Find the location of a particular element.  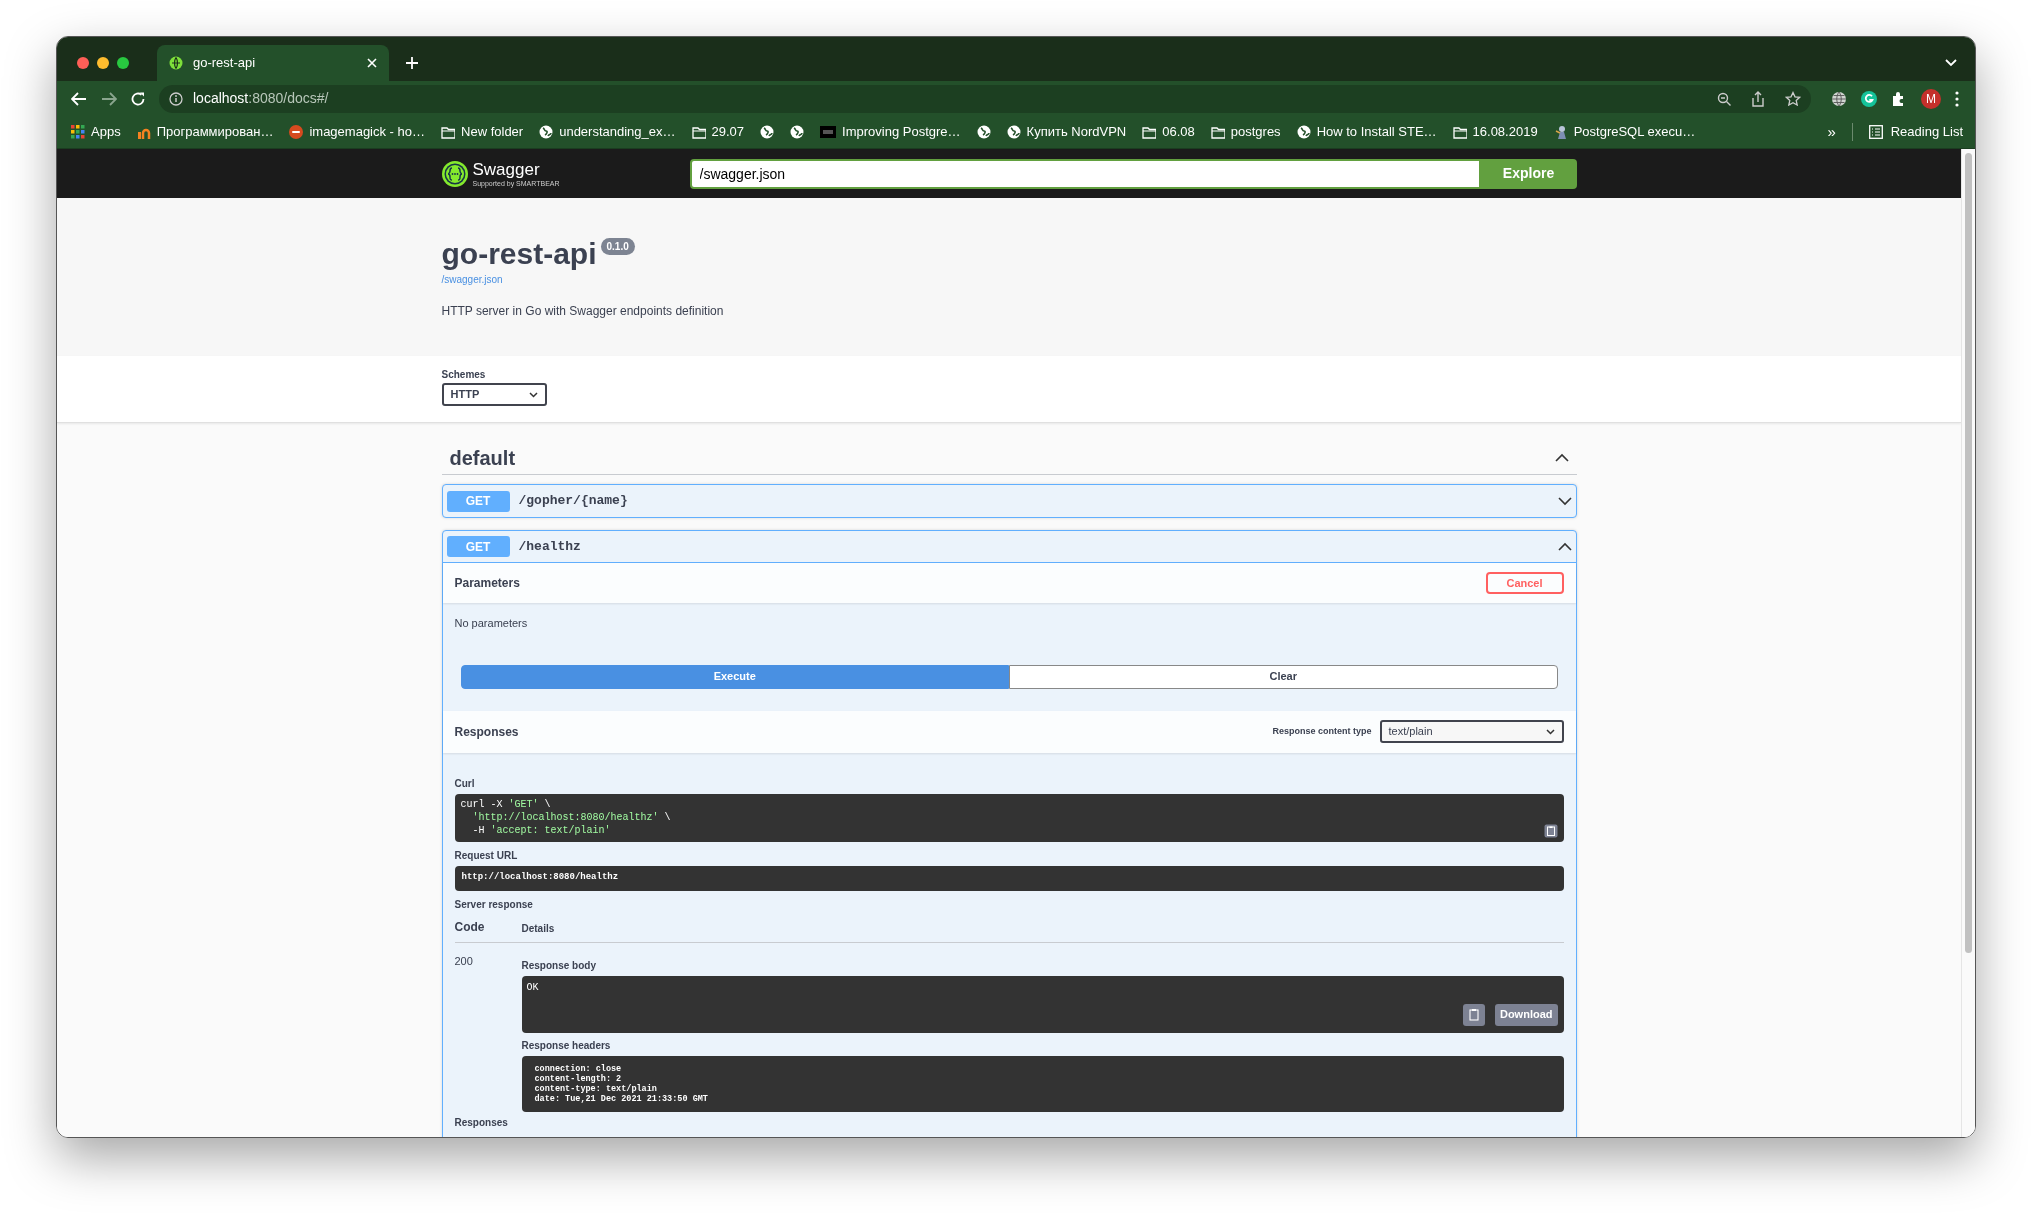

logo-text: Swagger is located at coordinates (506, 169).